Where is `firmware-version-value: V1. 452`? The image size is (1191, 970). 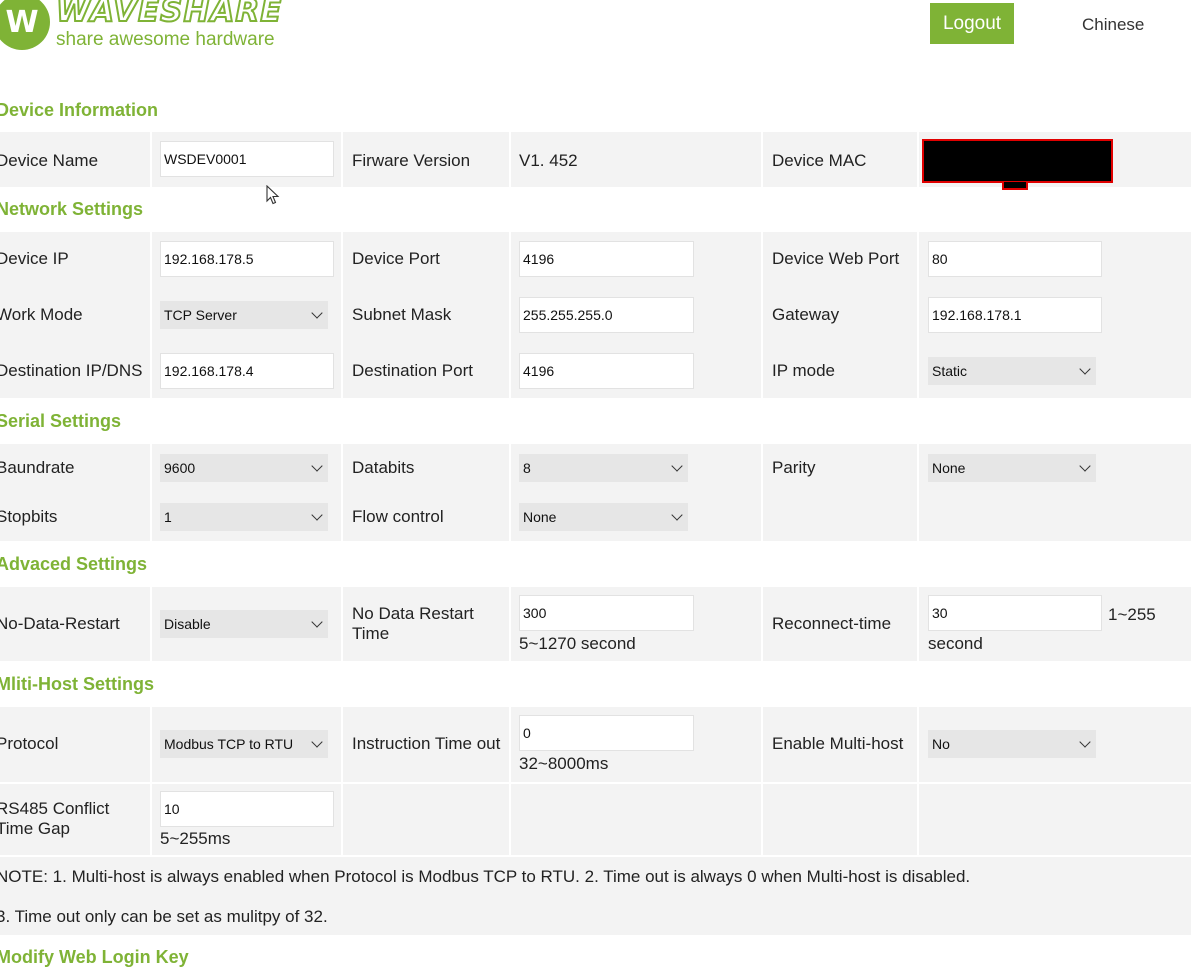
firmware-version-value: V1. 452 is located at coordinates (548, 160).